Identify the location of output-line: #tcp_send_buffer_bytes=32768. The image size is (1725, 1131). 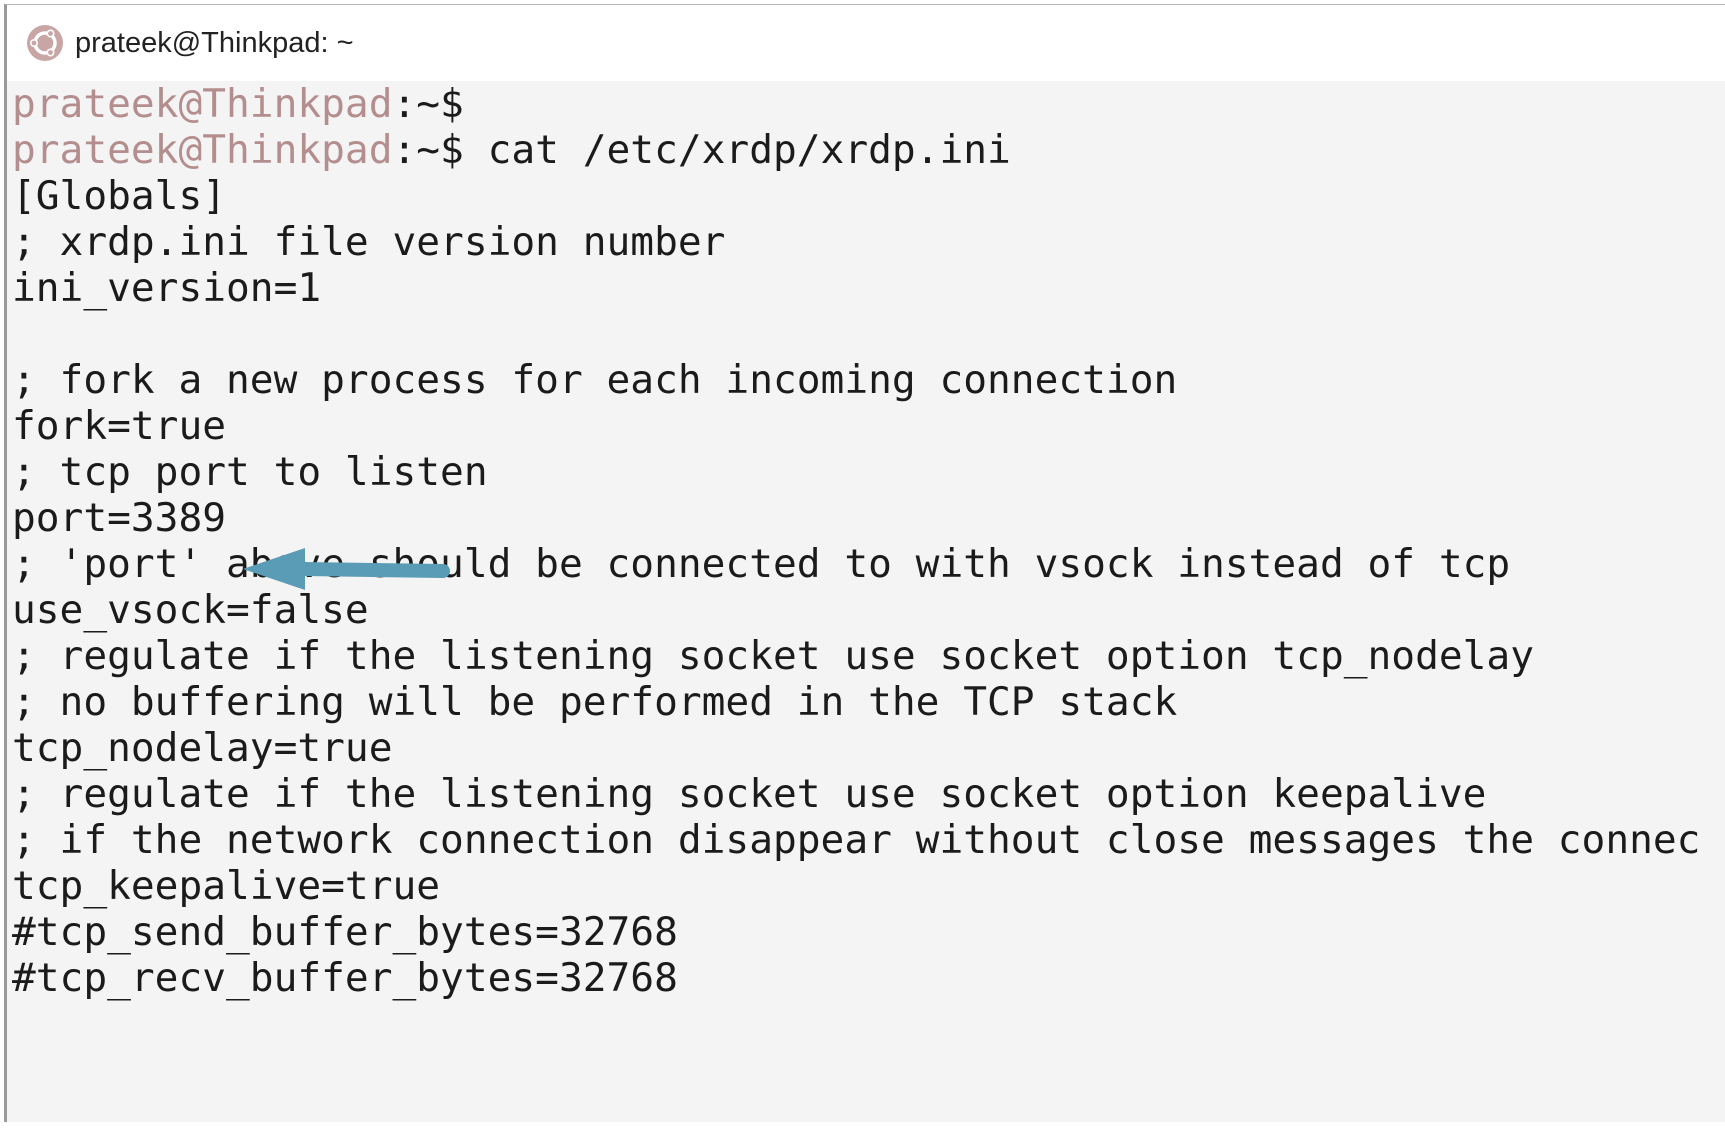
(345, 932).